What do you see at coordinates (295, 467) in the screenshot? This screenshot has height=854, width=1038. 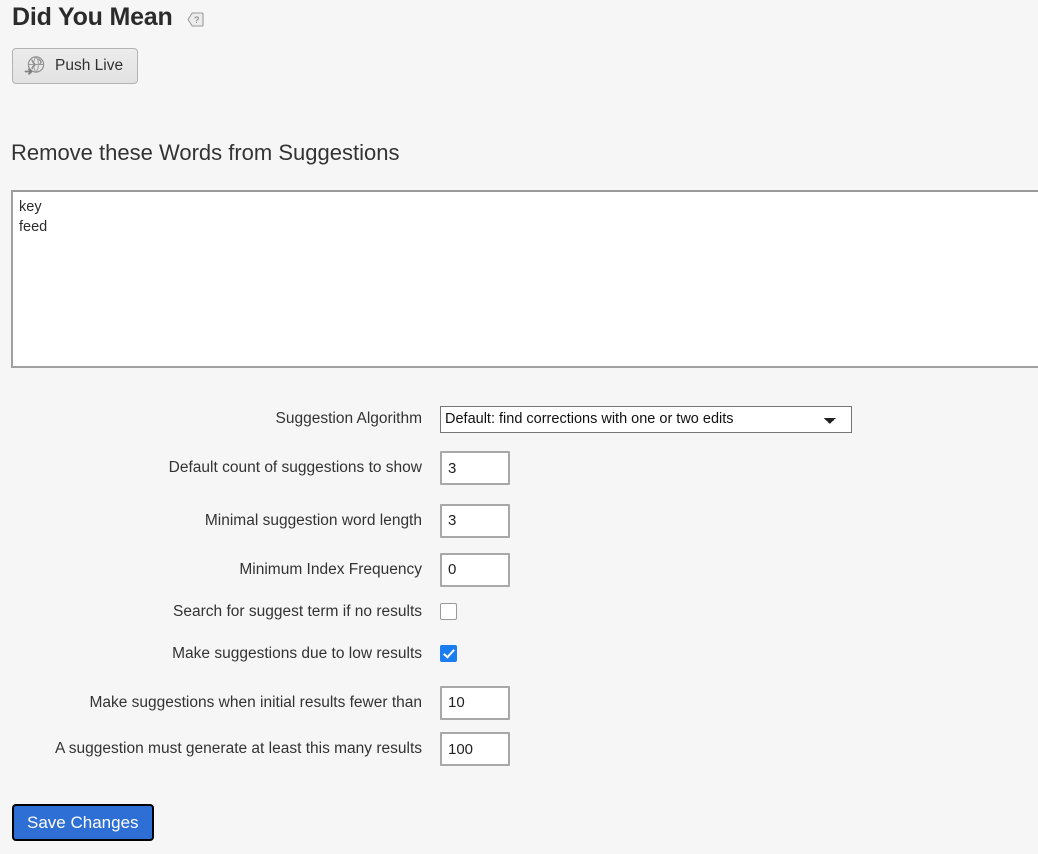 I see `label-default-count: Default count of suggestions to show` at bounding box center [295, 467].